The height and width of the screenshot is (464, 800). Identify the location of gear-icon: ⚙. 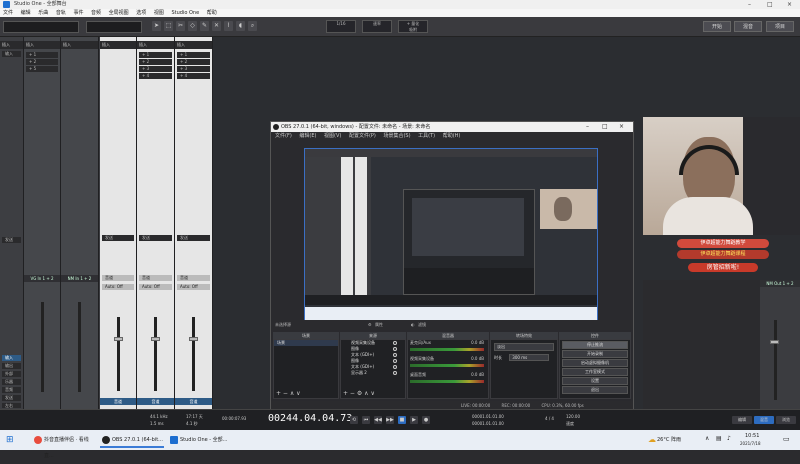
(370, 325).